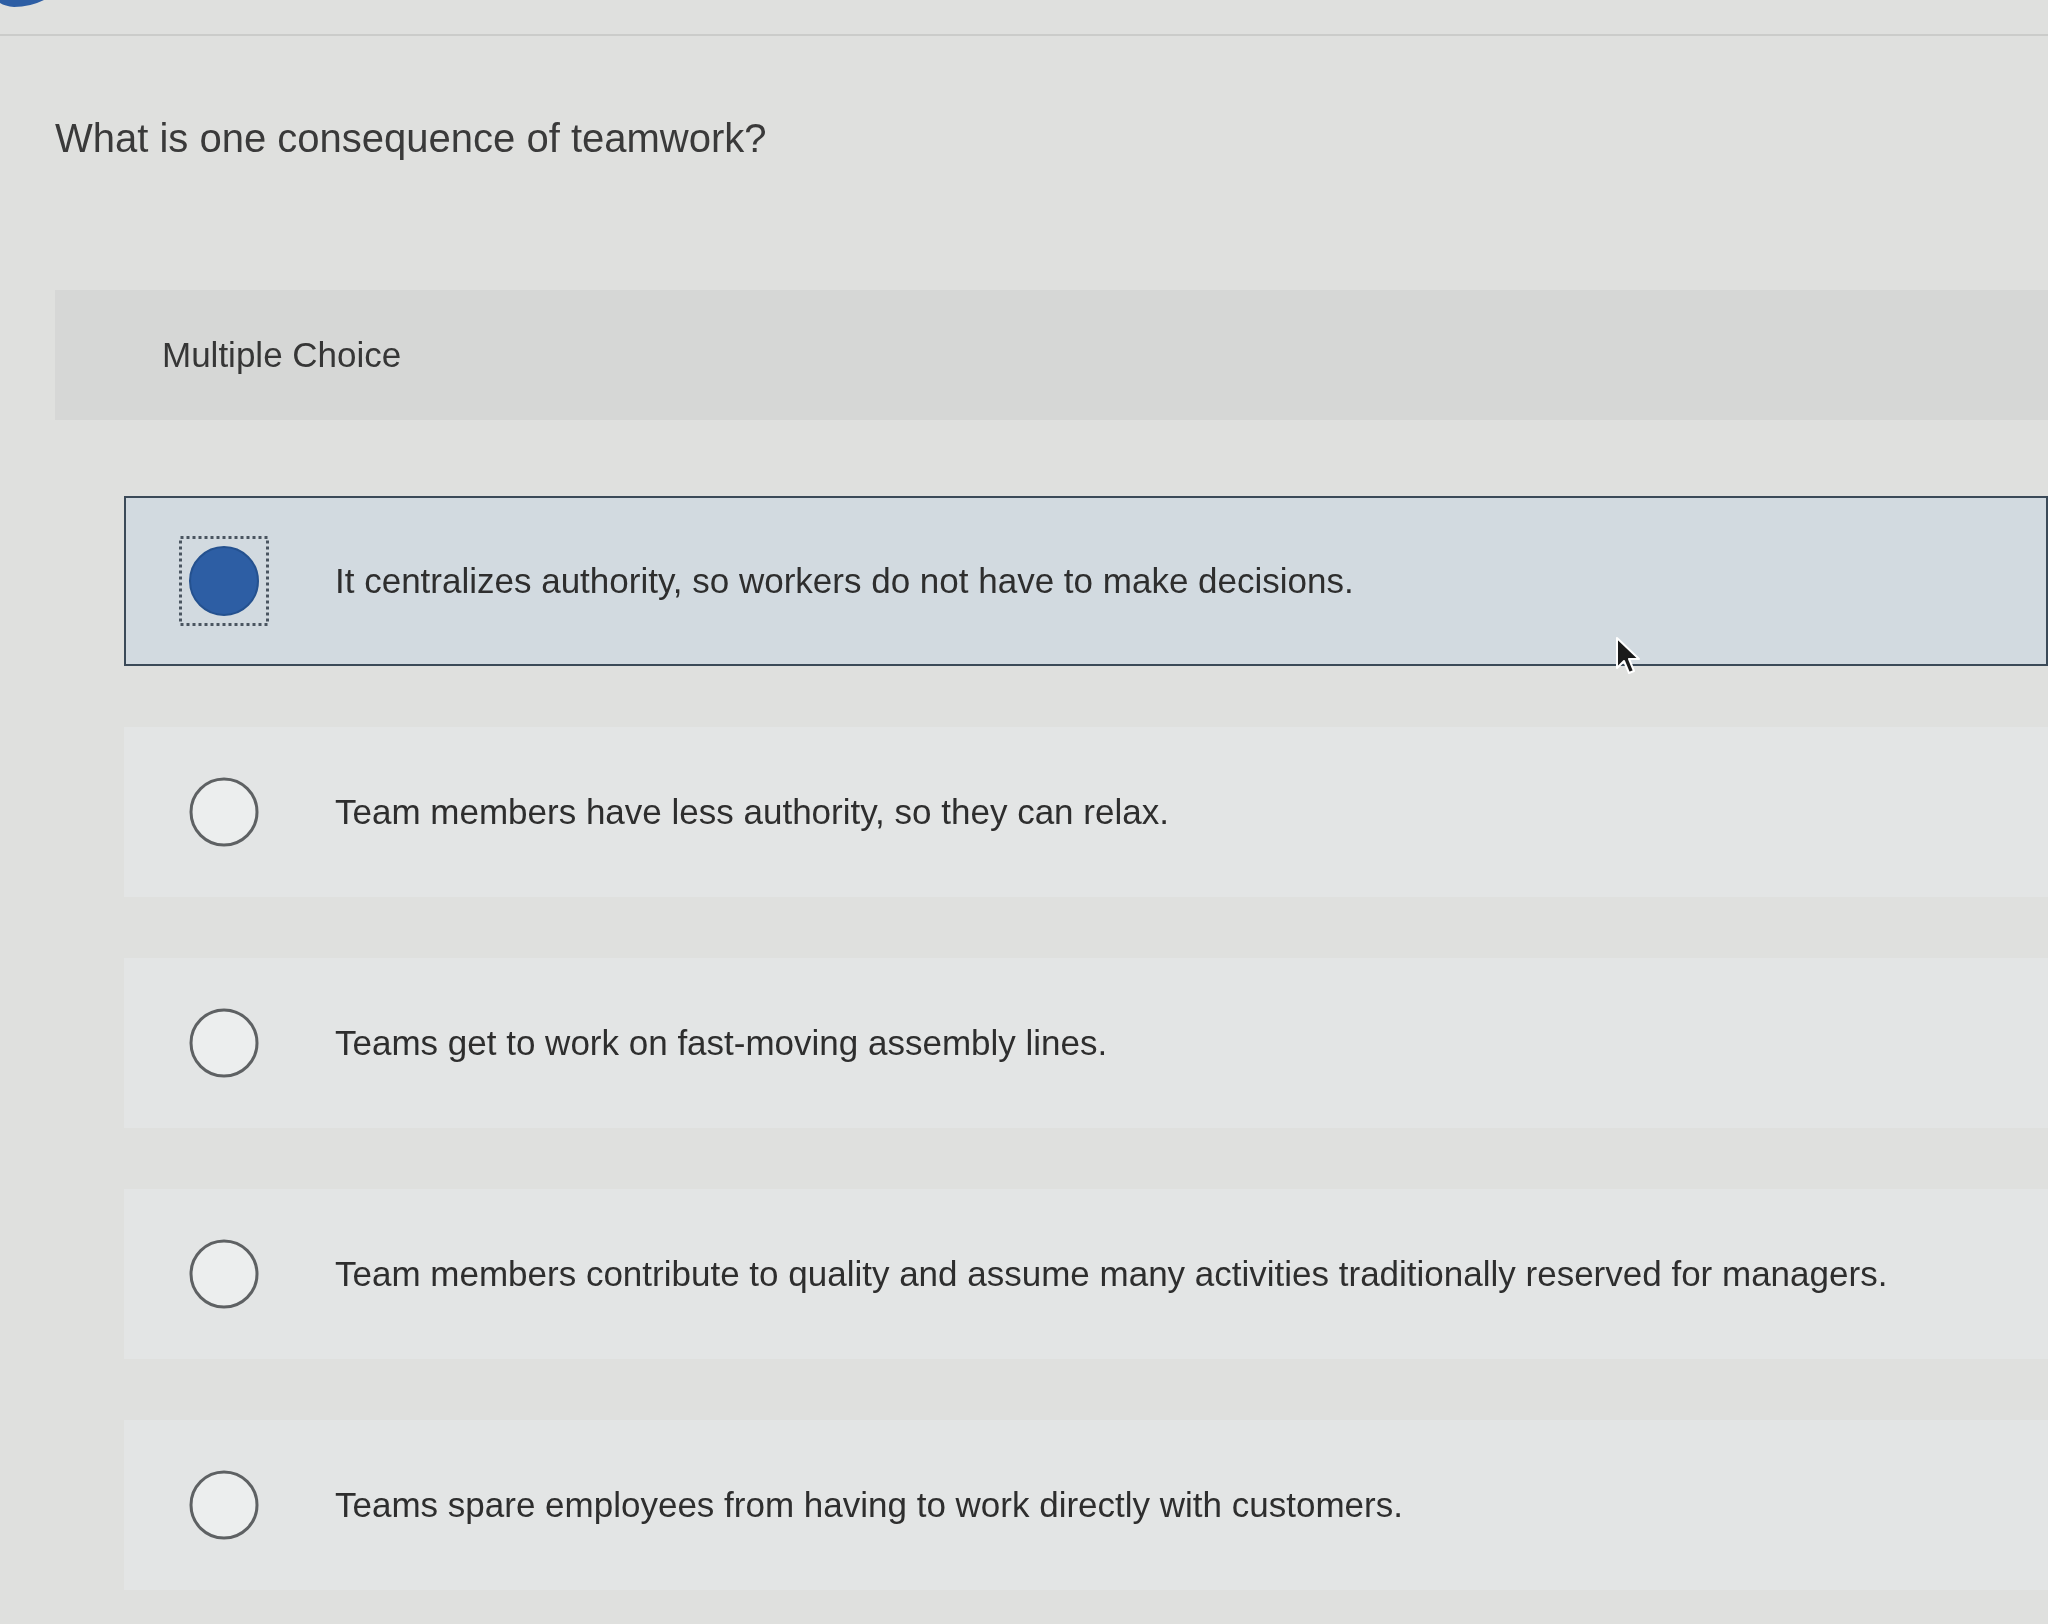  I want to click on option-text: It centralizes authority, so workers do not have to make decisions., so click(844, 581).